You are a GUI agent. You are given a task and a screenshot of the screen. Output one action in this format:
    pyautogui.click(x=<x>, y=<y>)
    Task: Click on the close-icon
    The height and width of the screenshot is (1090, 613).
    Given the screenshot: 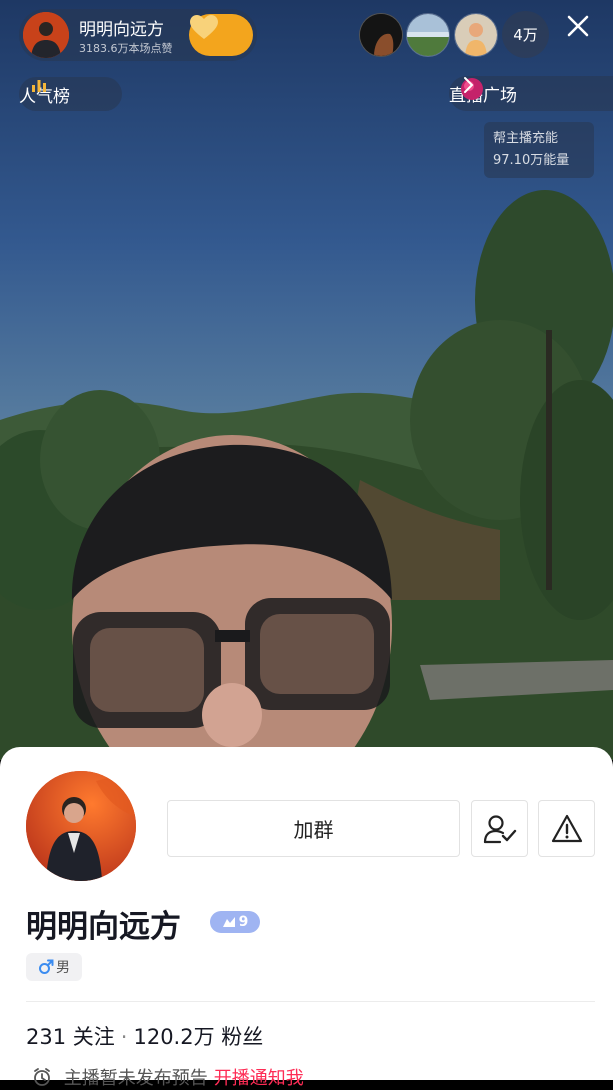 What is the action you would take?
    pyautogui.click(x=578, y=26)
    